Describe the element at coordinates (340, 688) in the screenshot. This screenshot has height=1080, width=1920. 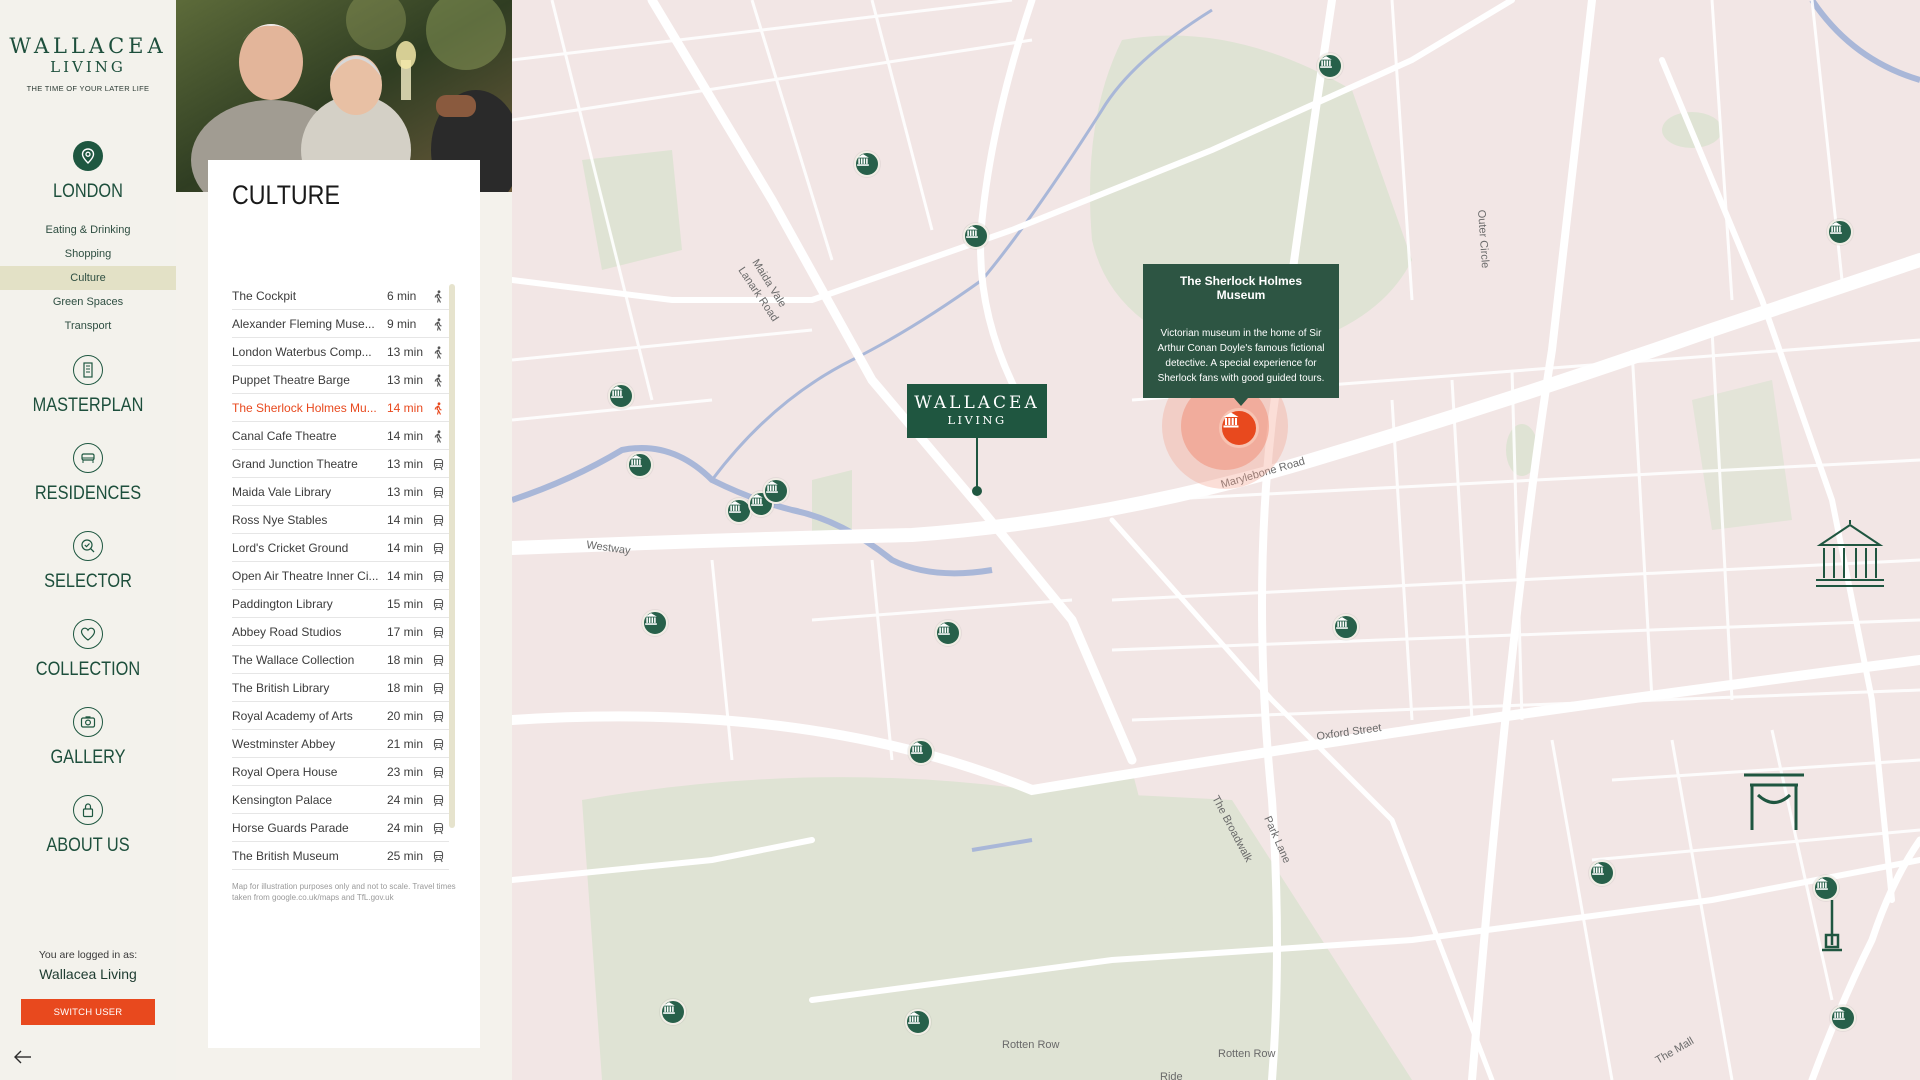
I see `culture-list-item: The British Library 18 min` at that location.